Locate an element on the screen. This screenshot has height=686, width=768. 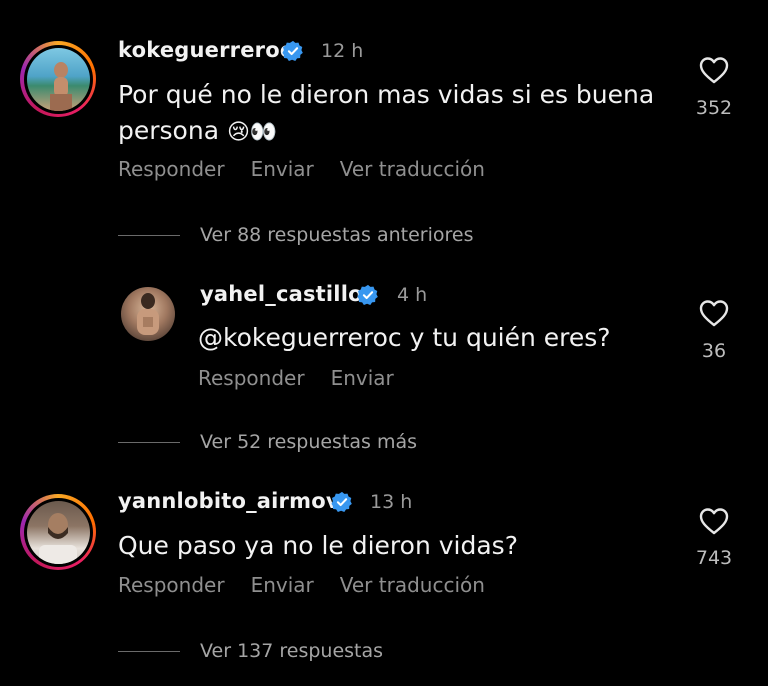
view-replies-label: Ver 52 respuestas más is located at coordinates (308, 442).